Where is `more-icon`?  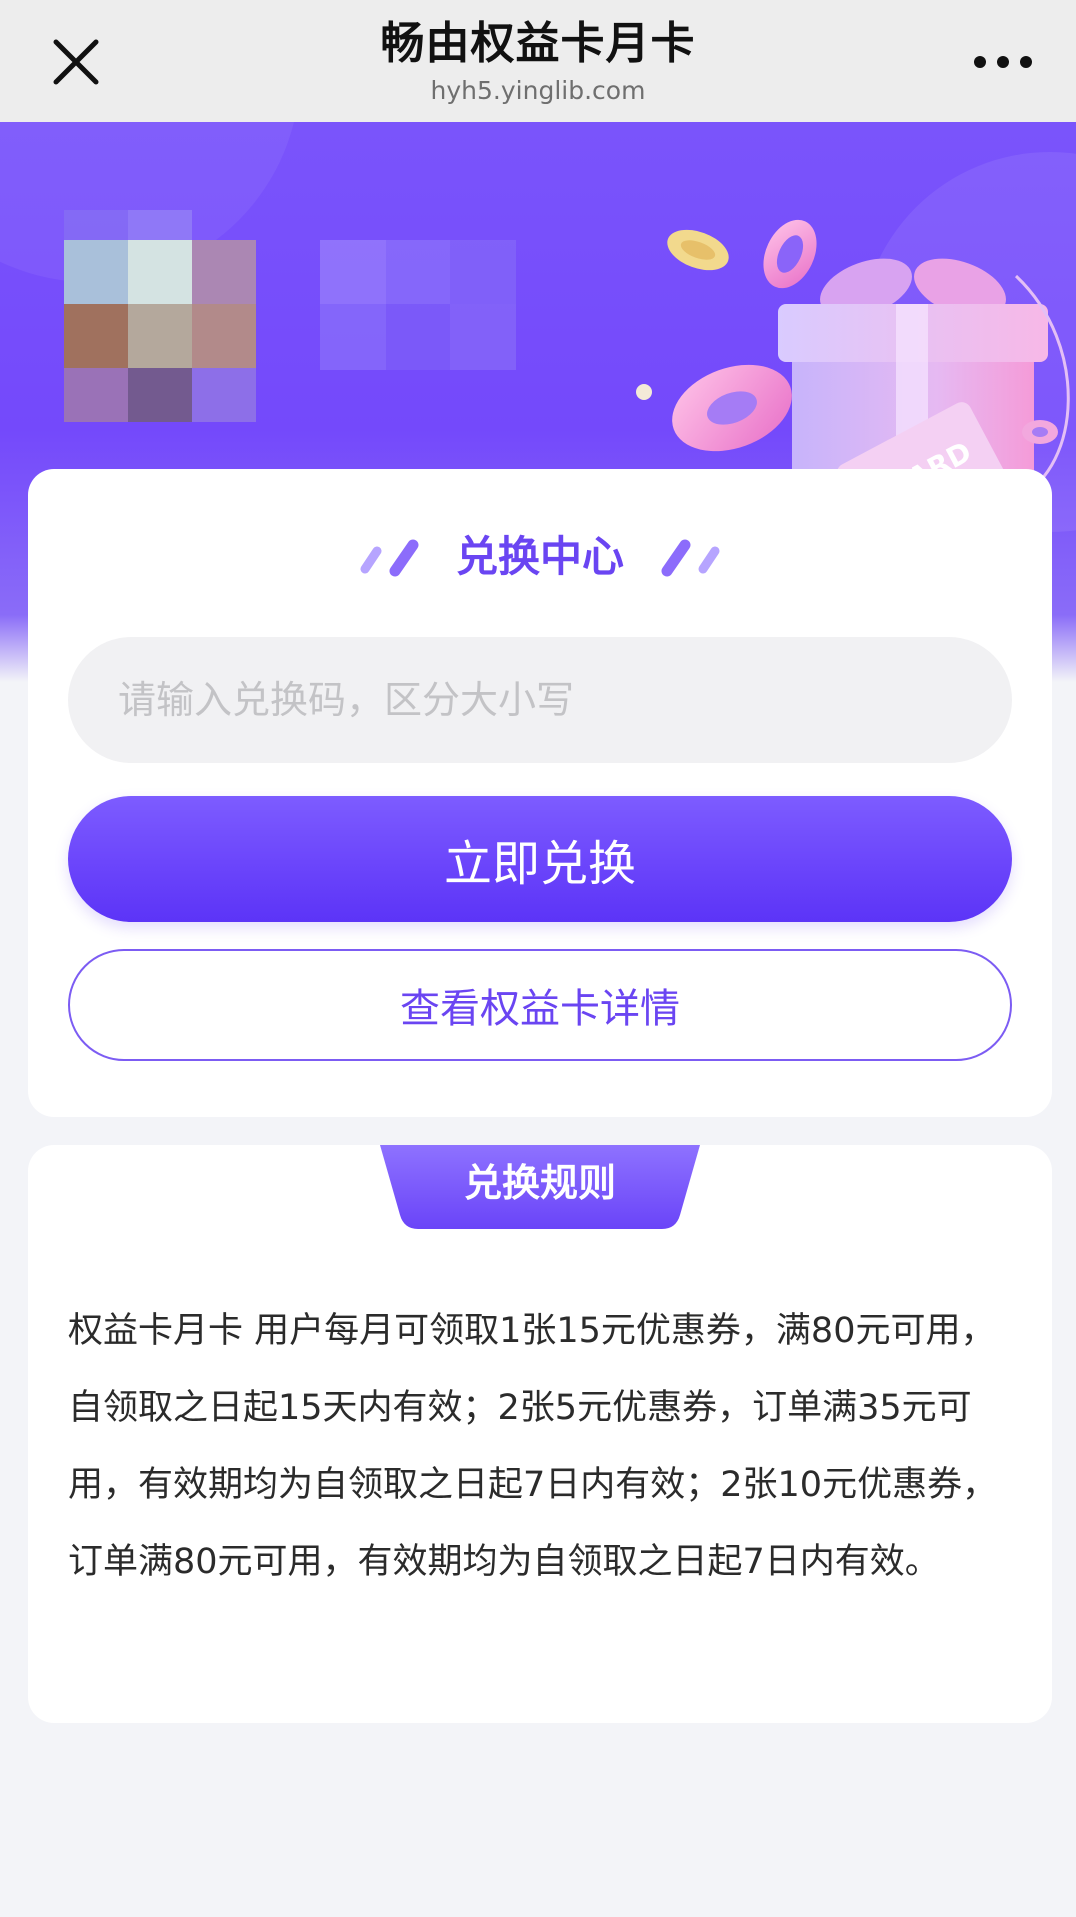 more-icon is located at coordinates (1003, 62).